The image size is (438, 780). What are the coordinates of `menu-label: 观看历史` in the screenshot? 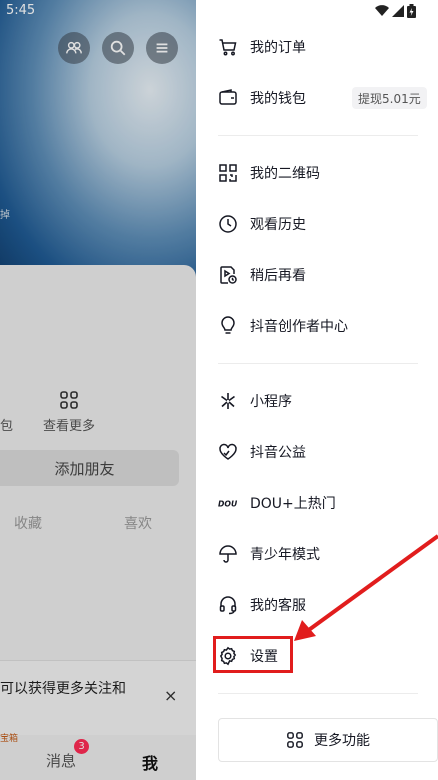 It's located at (278, 225).